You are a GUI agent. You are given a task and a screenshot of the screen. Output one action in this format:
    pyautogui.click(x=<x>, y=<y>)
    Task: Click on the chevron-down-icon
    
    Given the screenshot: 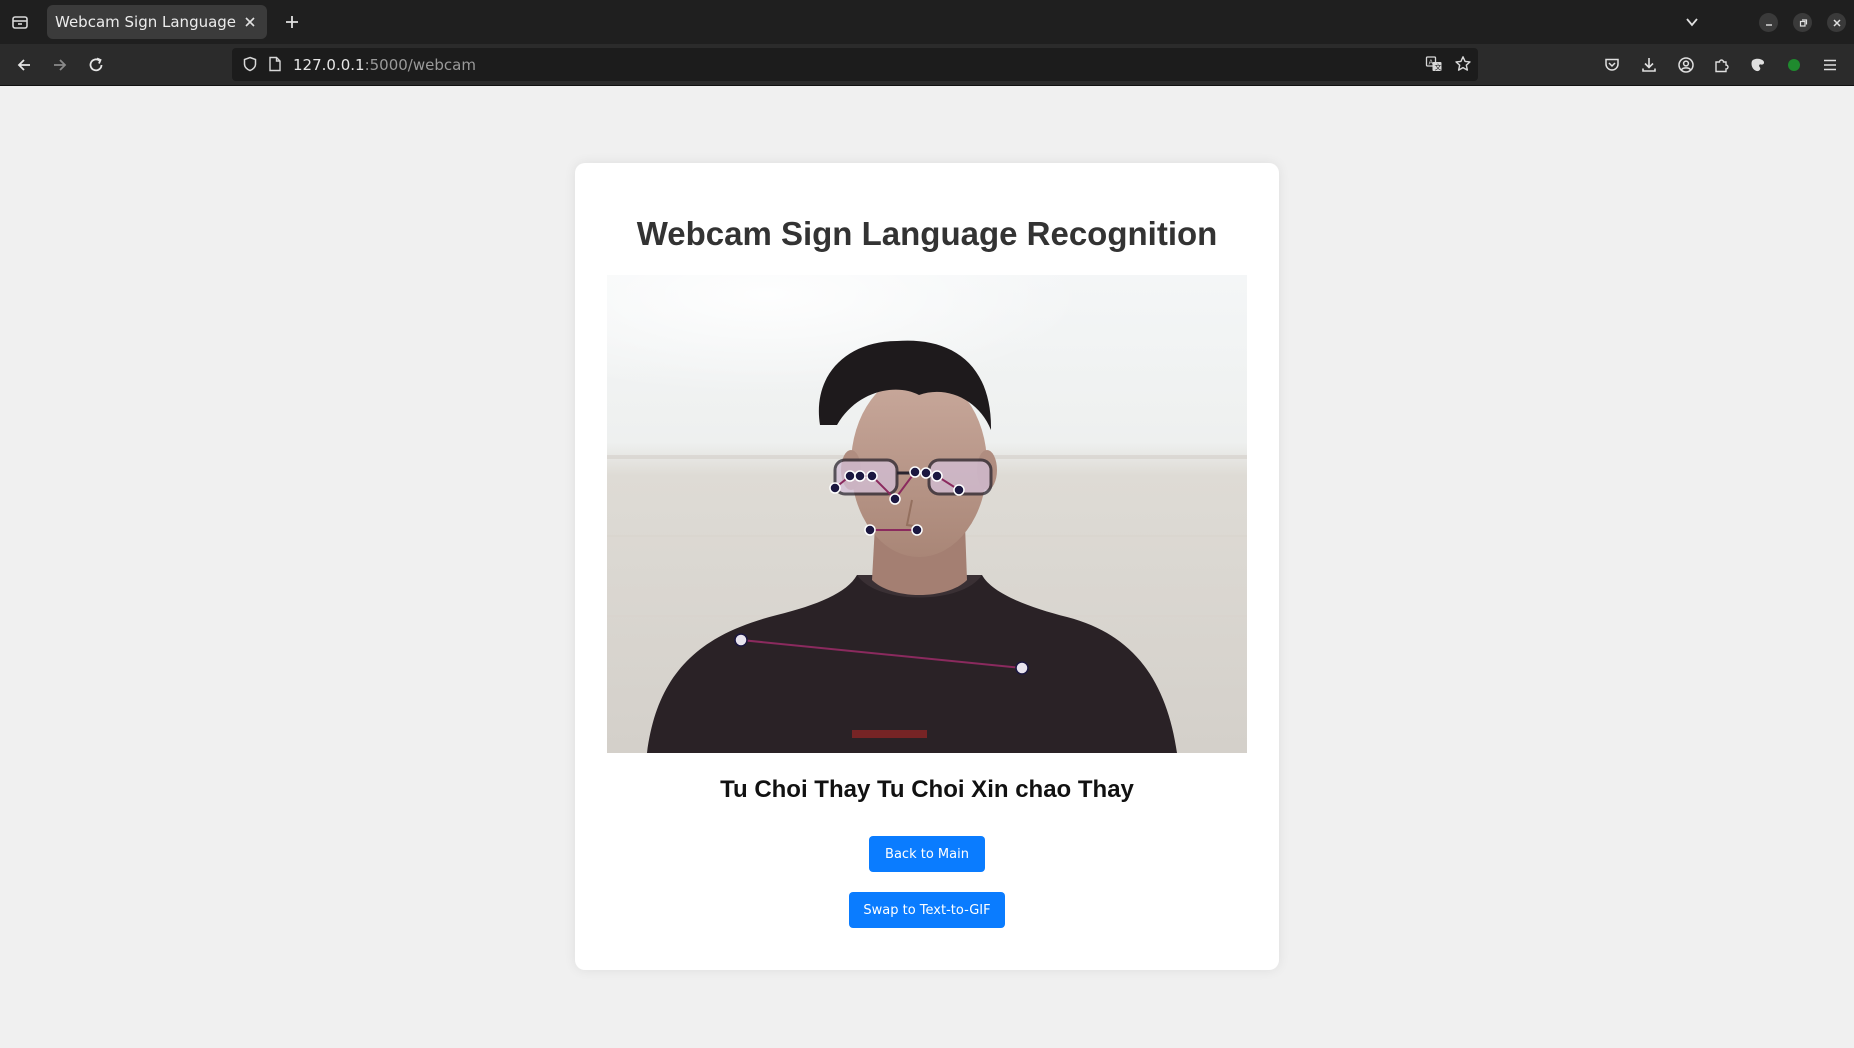 What is the action you would take?
    pyautogui.click(x=1692, y=22)
    